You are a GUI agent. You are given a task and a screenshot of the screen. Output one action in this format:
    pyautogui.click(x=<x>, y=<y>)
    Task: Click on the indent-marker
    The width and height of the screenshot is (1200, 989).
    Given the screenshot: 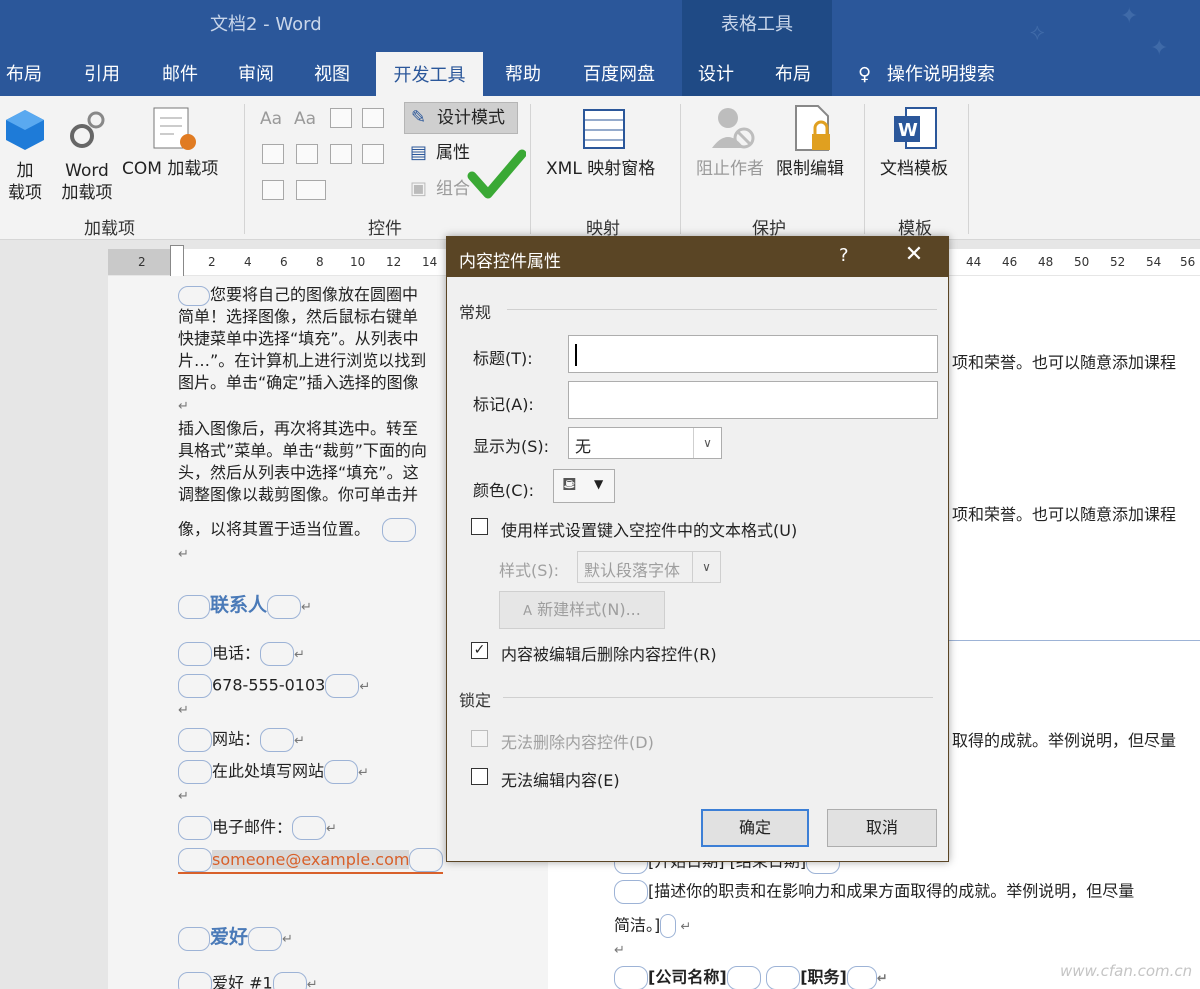 What is the action you would take?
    pyautogui.click(x=177, y=261)
    